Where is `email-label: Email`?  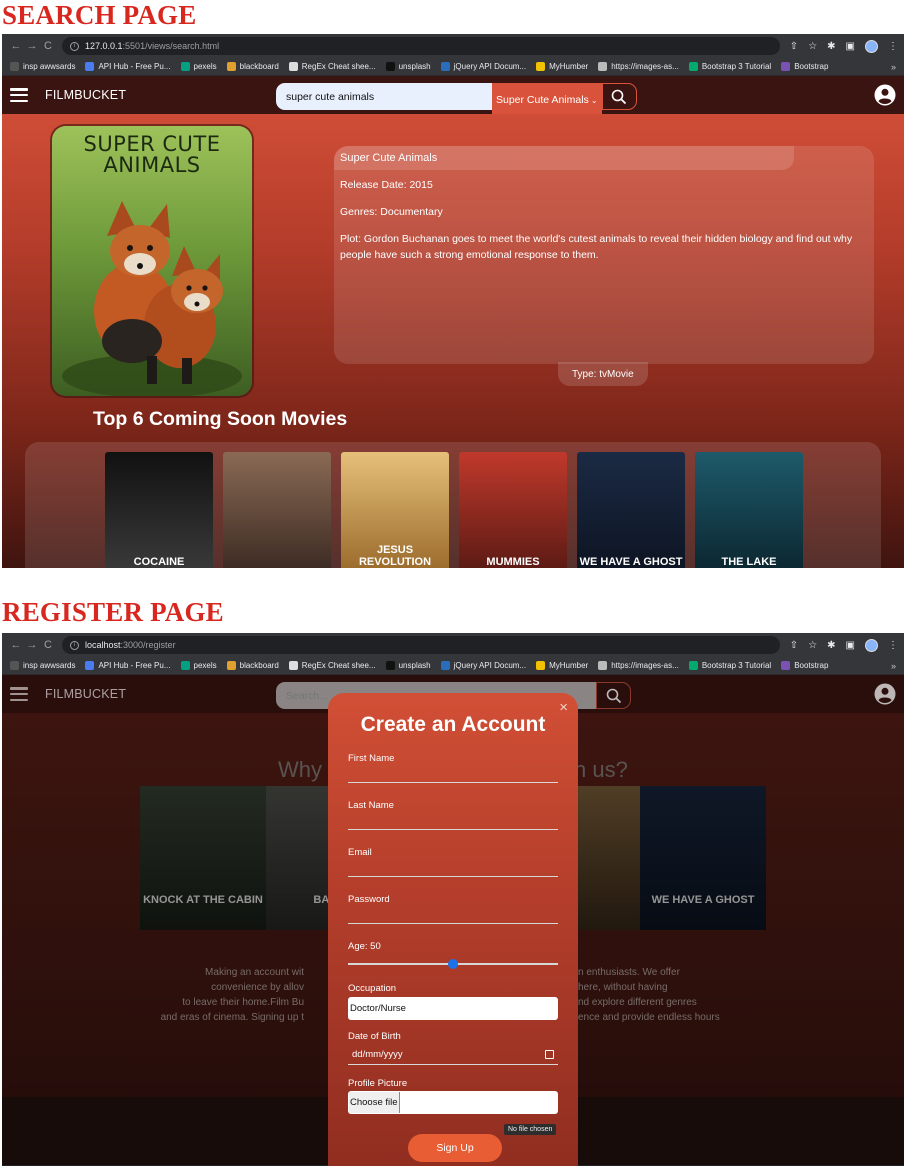
email-label: Email is located at coordinates (360, 852).